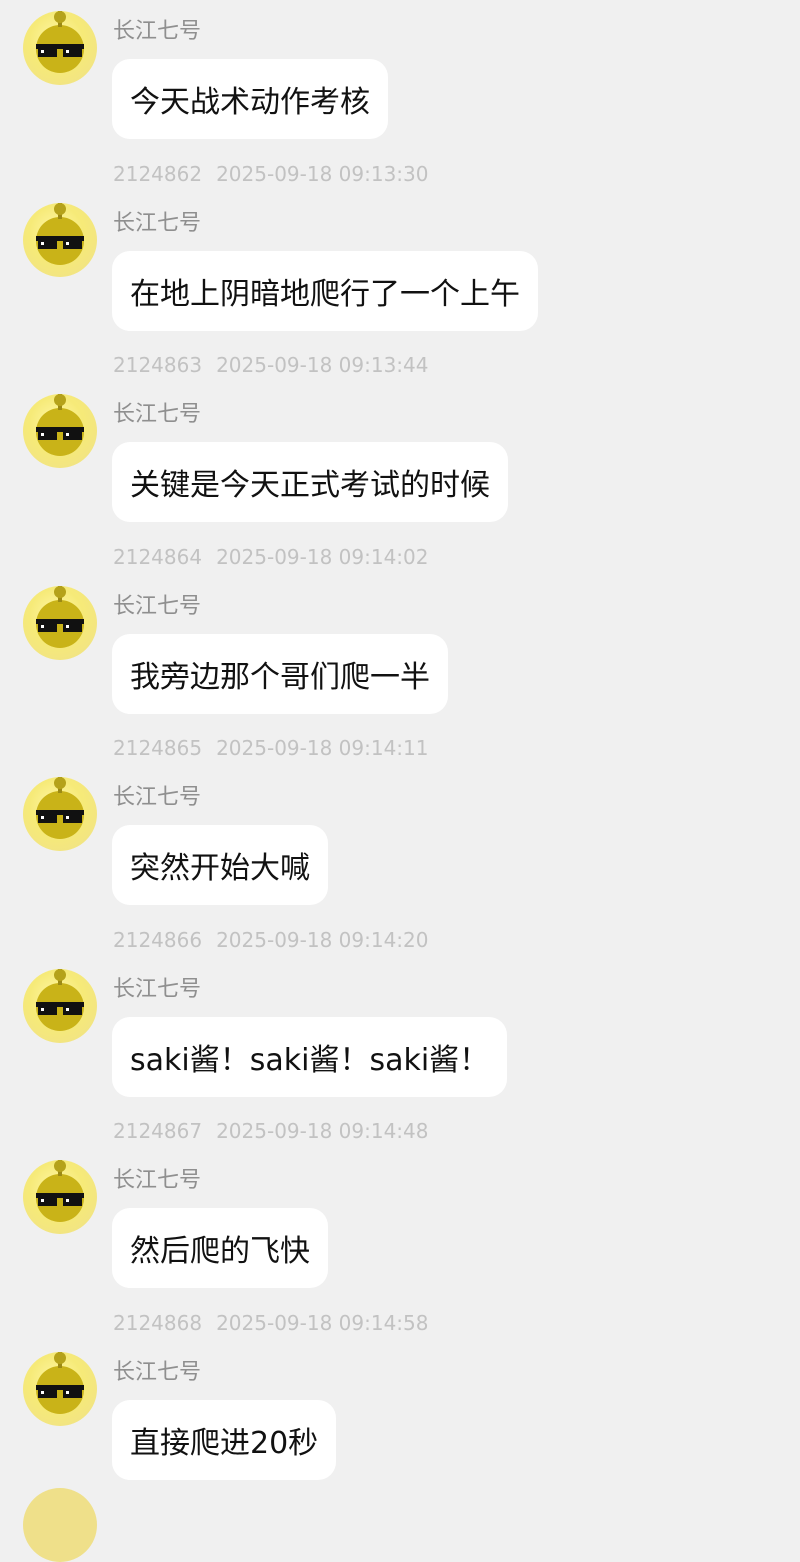 The height and width of the screenshot is (1562, 800). Describe the element at coordinates (224, 1440) in the screenshot. I see `message-bubble: 直接爬进20秒` at that location.